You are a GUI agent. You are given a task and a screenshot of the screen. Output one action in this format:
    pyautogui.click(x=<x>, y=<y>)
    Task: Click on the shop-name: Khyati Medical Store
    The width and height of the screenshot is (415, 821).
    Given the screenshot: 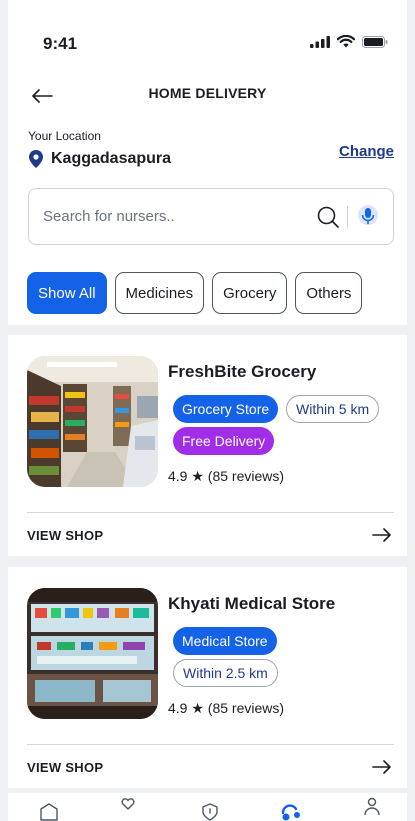 What is the action you would take?
    pyautogui.click(x=251, y=604)
    